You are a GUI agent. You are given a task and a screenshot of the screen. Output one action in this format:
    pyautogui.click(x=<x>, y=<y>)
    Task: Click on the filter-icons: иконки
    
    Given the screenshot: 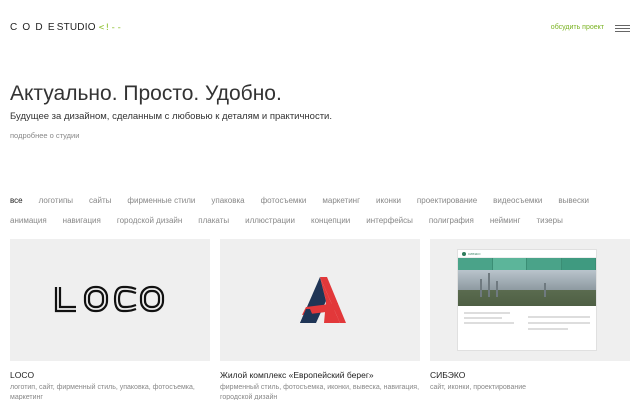 What is the action you would take?
    pyautogui.click(x=388, y=200)
    